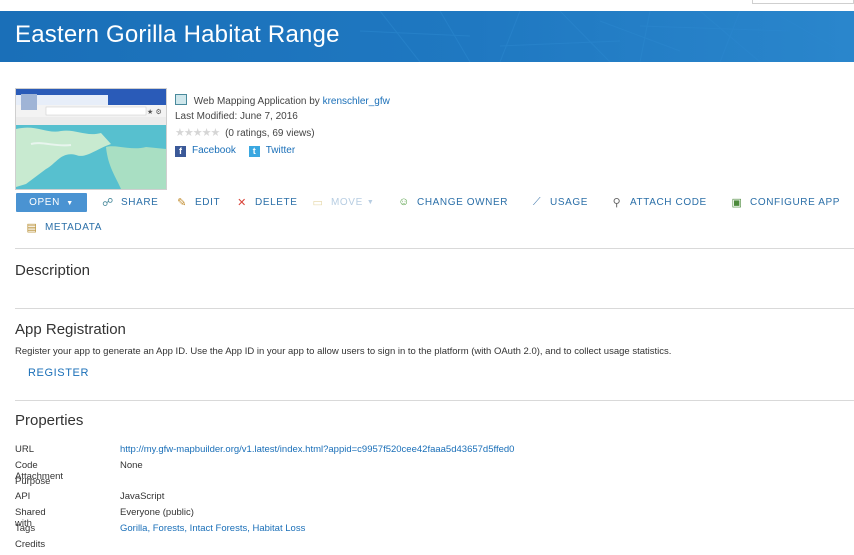 The width and height of the screenshot is (854, 555). What do you see at coordinates (108, 203) in the screenshot?
I see `share-icon: ☍` at bounding box center [108, 203].